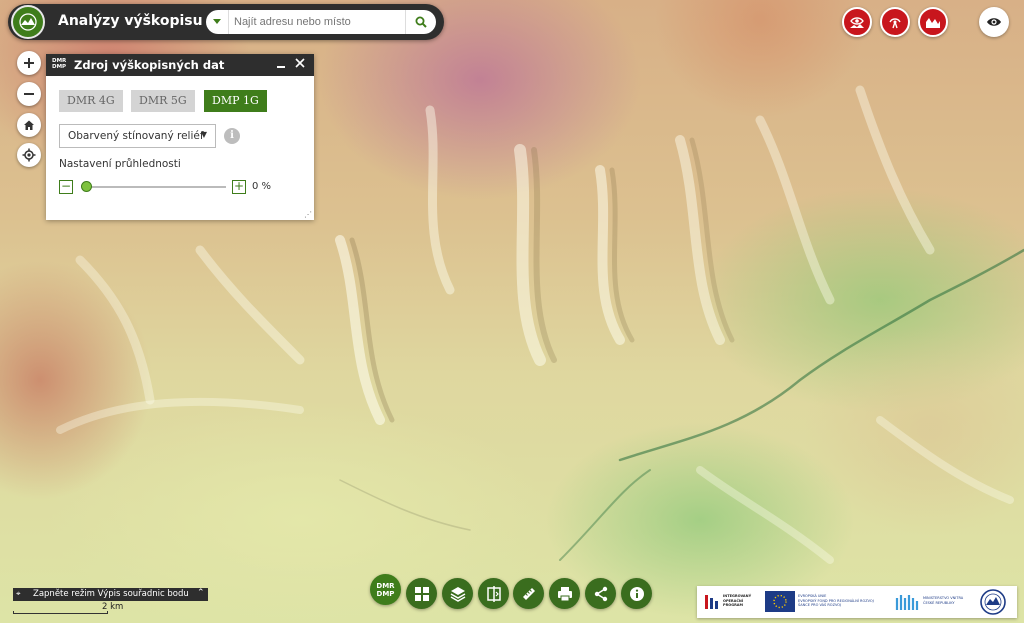 This screenshot has width=1024, height=623. What do you see at coordinates (201, 593) in the screenshot?
I see `chevron-up-icon: ⌃` at bounding box center [201, 593].